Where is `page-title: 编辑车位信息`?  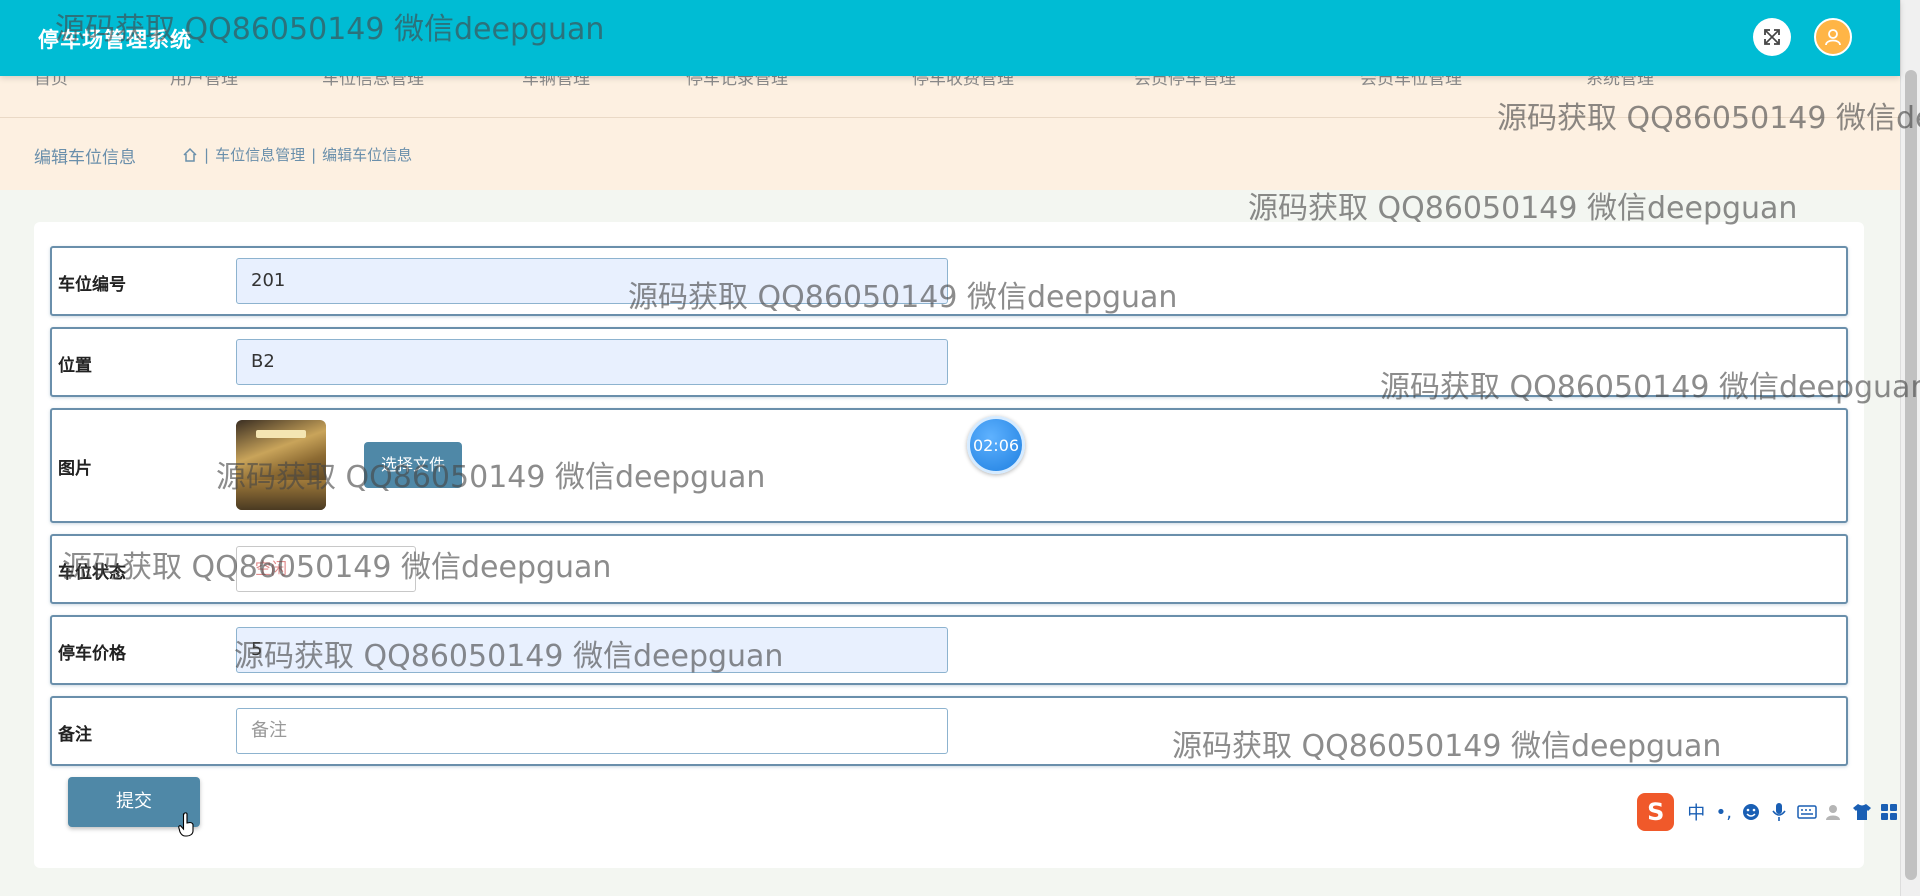 page-title: 编辑车位信息 is located at coordinates (85, 158).